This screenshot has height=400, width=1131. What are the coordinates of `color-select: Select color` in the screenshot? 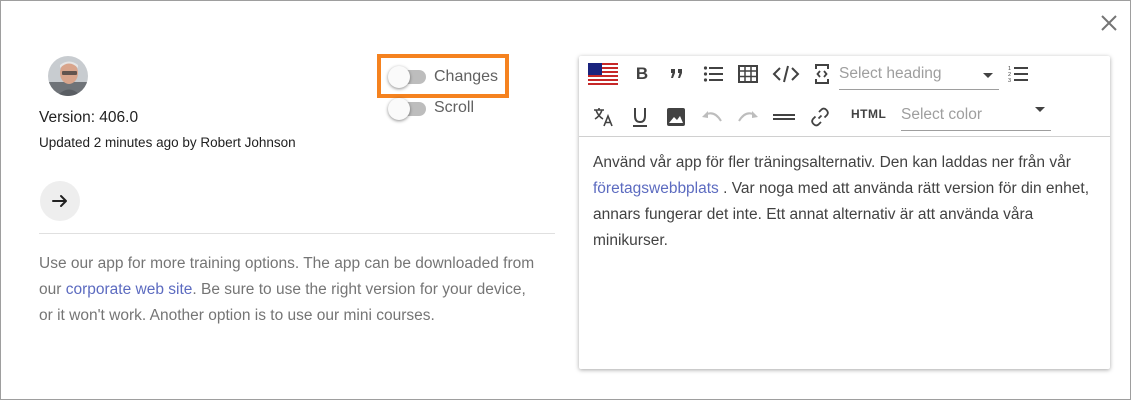 It's located at (976, 116).